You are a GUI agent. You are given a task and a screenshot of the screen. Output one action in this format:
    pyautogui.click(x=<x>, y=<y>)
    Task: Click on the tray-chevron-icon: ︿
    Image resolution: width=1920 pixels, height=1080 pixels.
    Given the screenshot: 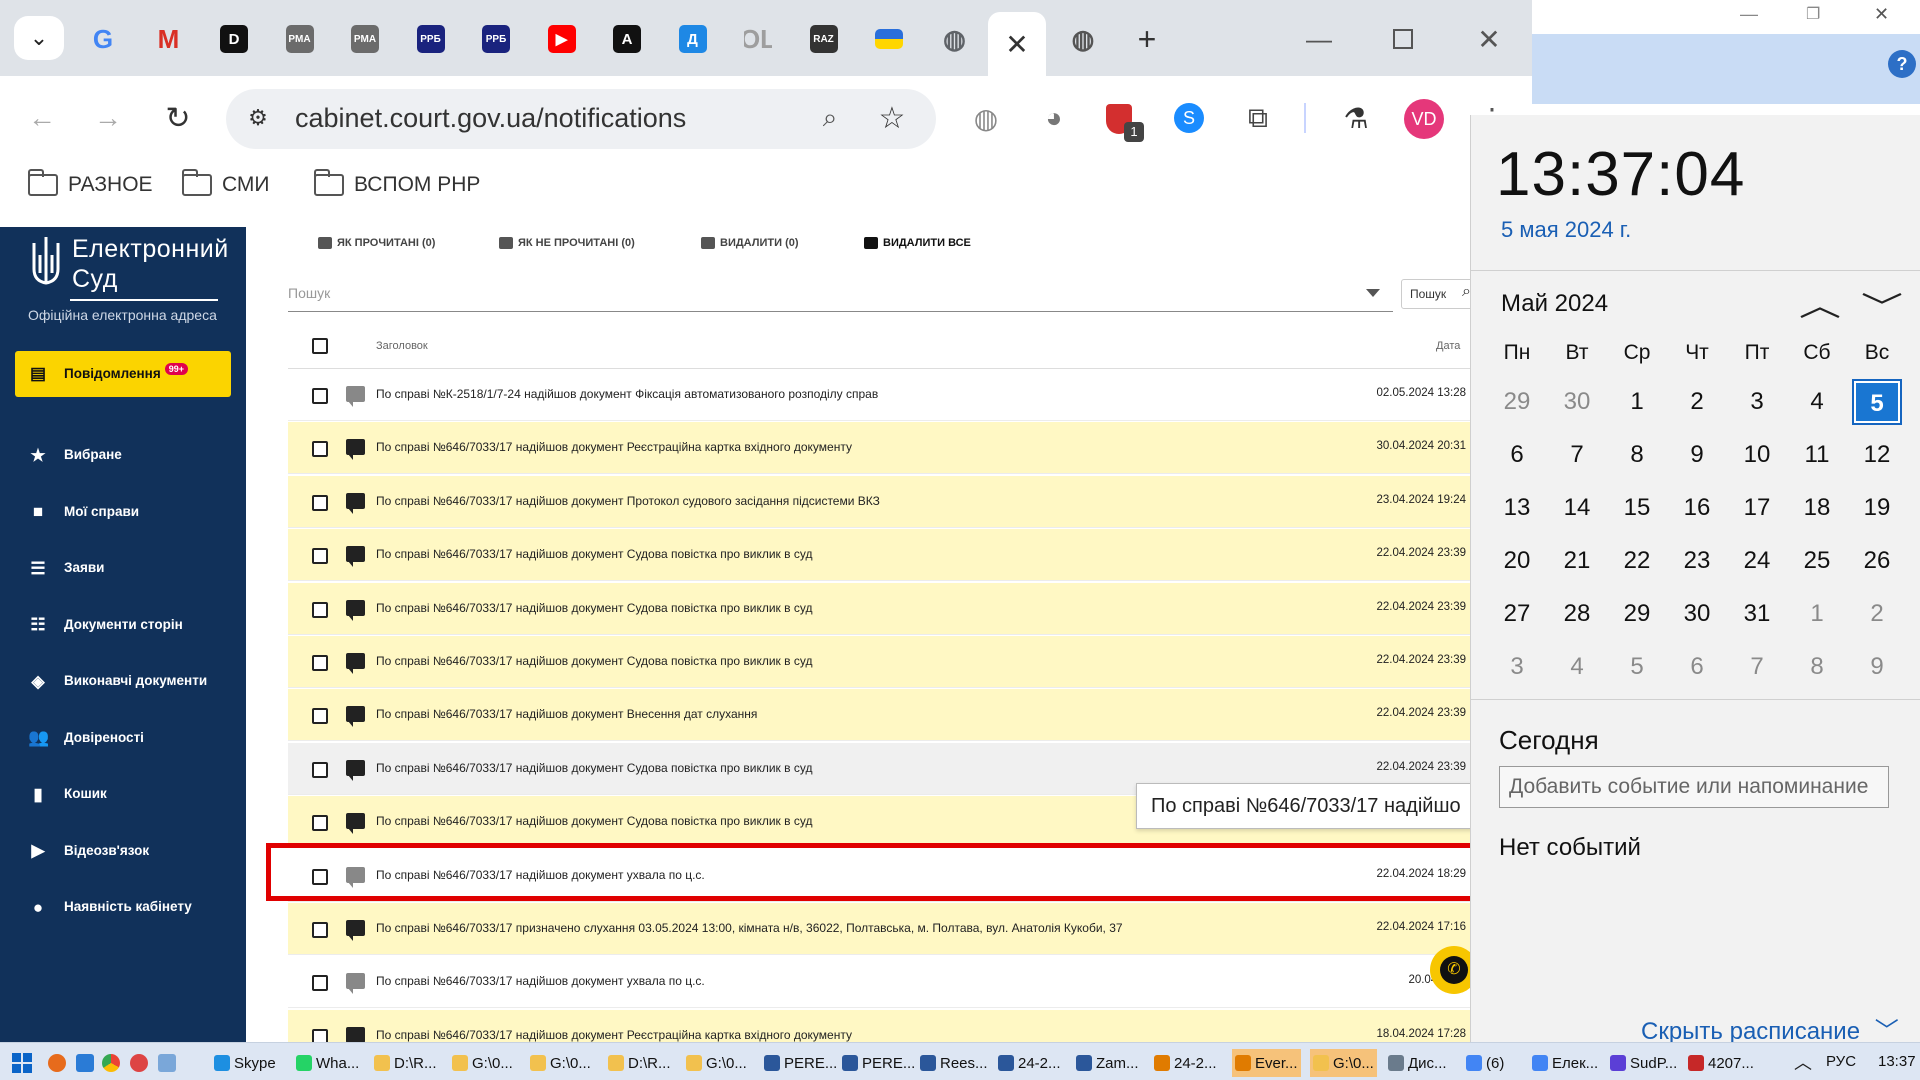 What is the action you would take?
    pyautogui.click(x=1803, y=1062)
    